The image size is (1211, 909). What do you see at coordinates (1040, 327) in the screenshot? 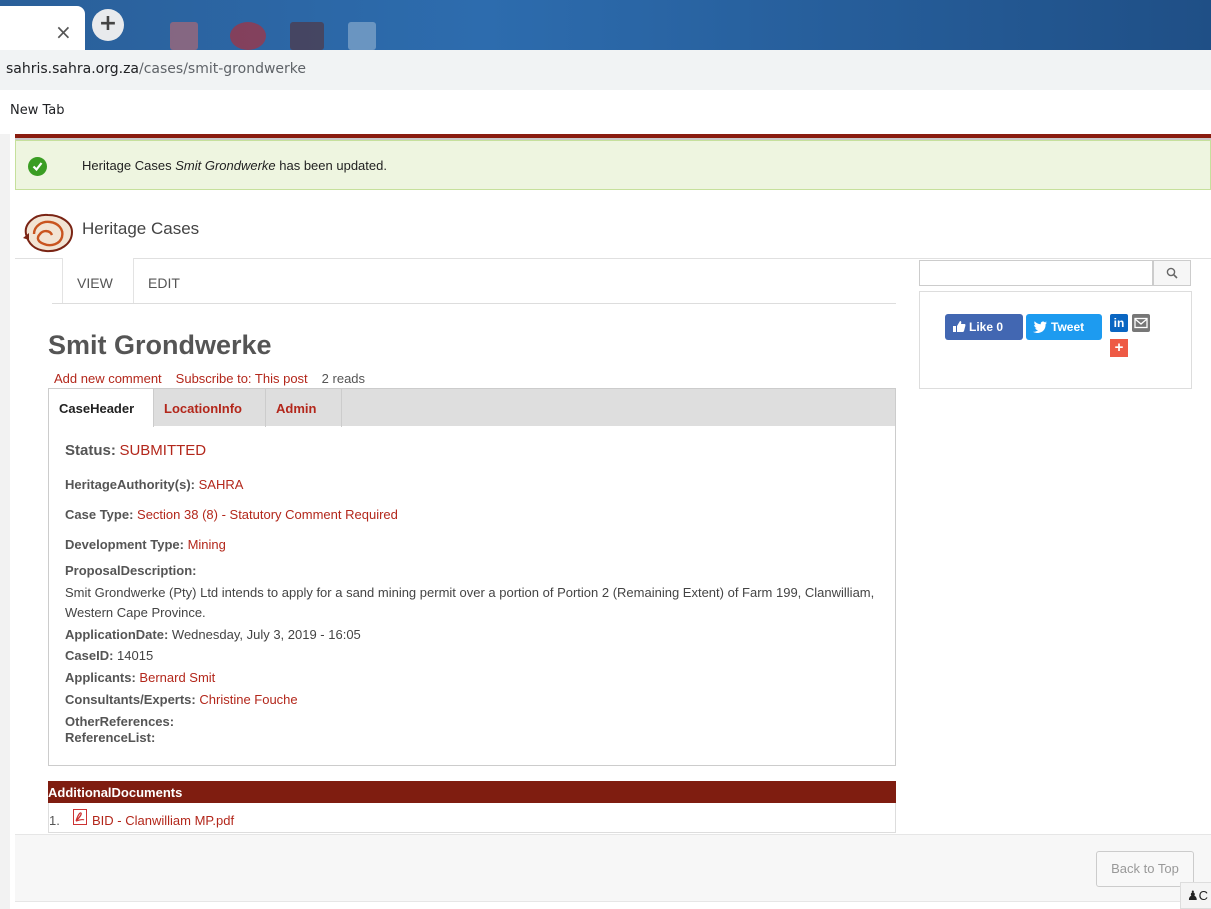
I see `twitter-bird-icon` at bounding box center [1040, 327].